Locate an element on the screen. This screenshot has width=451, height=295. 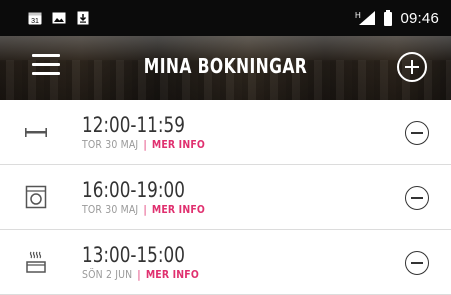
network-type: H is located at coordinates (358, 15).